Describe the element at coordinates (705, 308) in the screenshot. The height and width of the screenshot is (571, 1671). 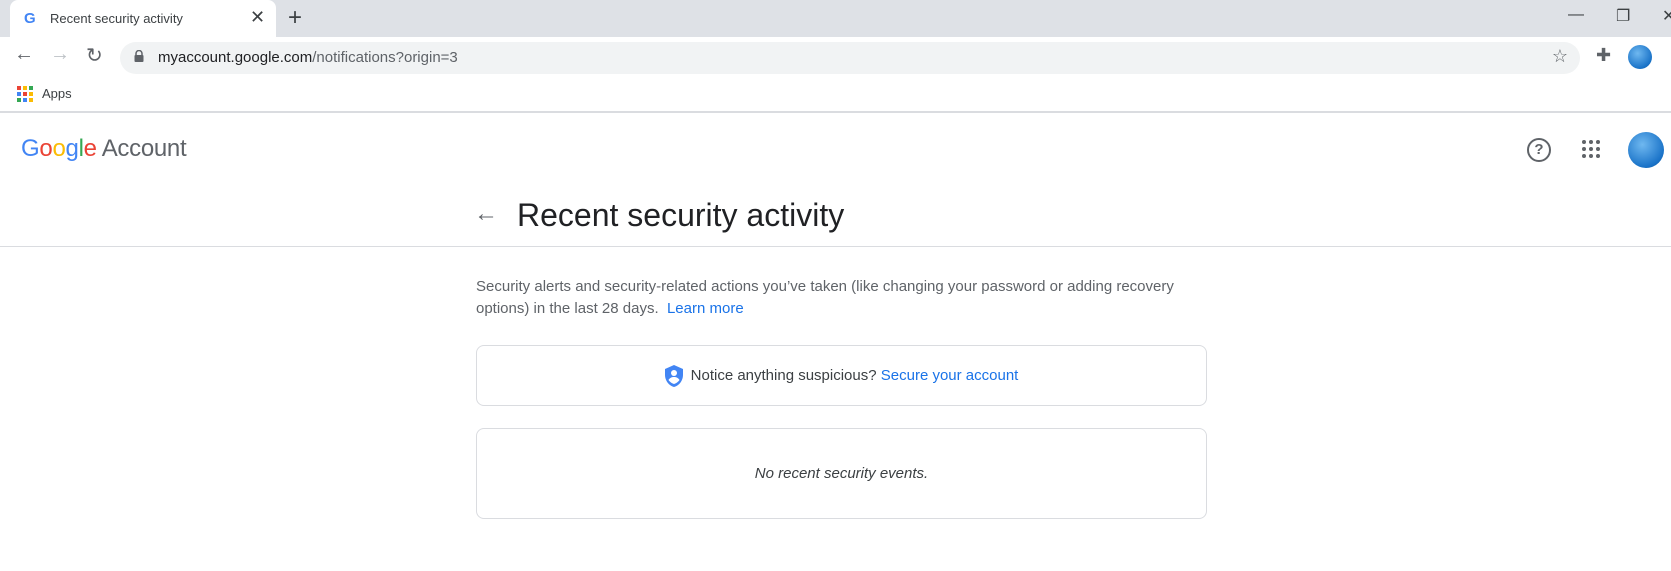
I see `learn-more-link: Learn more` at that location.